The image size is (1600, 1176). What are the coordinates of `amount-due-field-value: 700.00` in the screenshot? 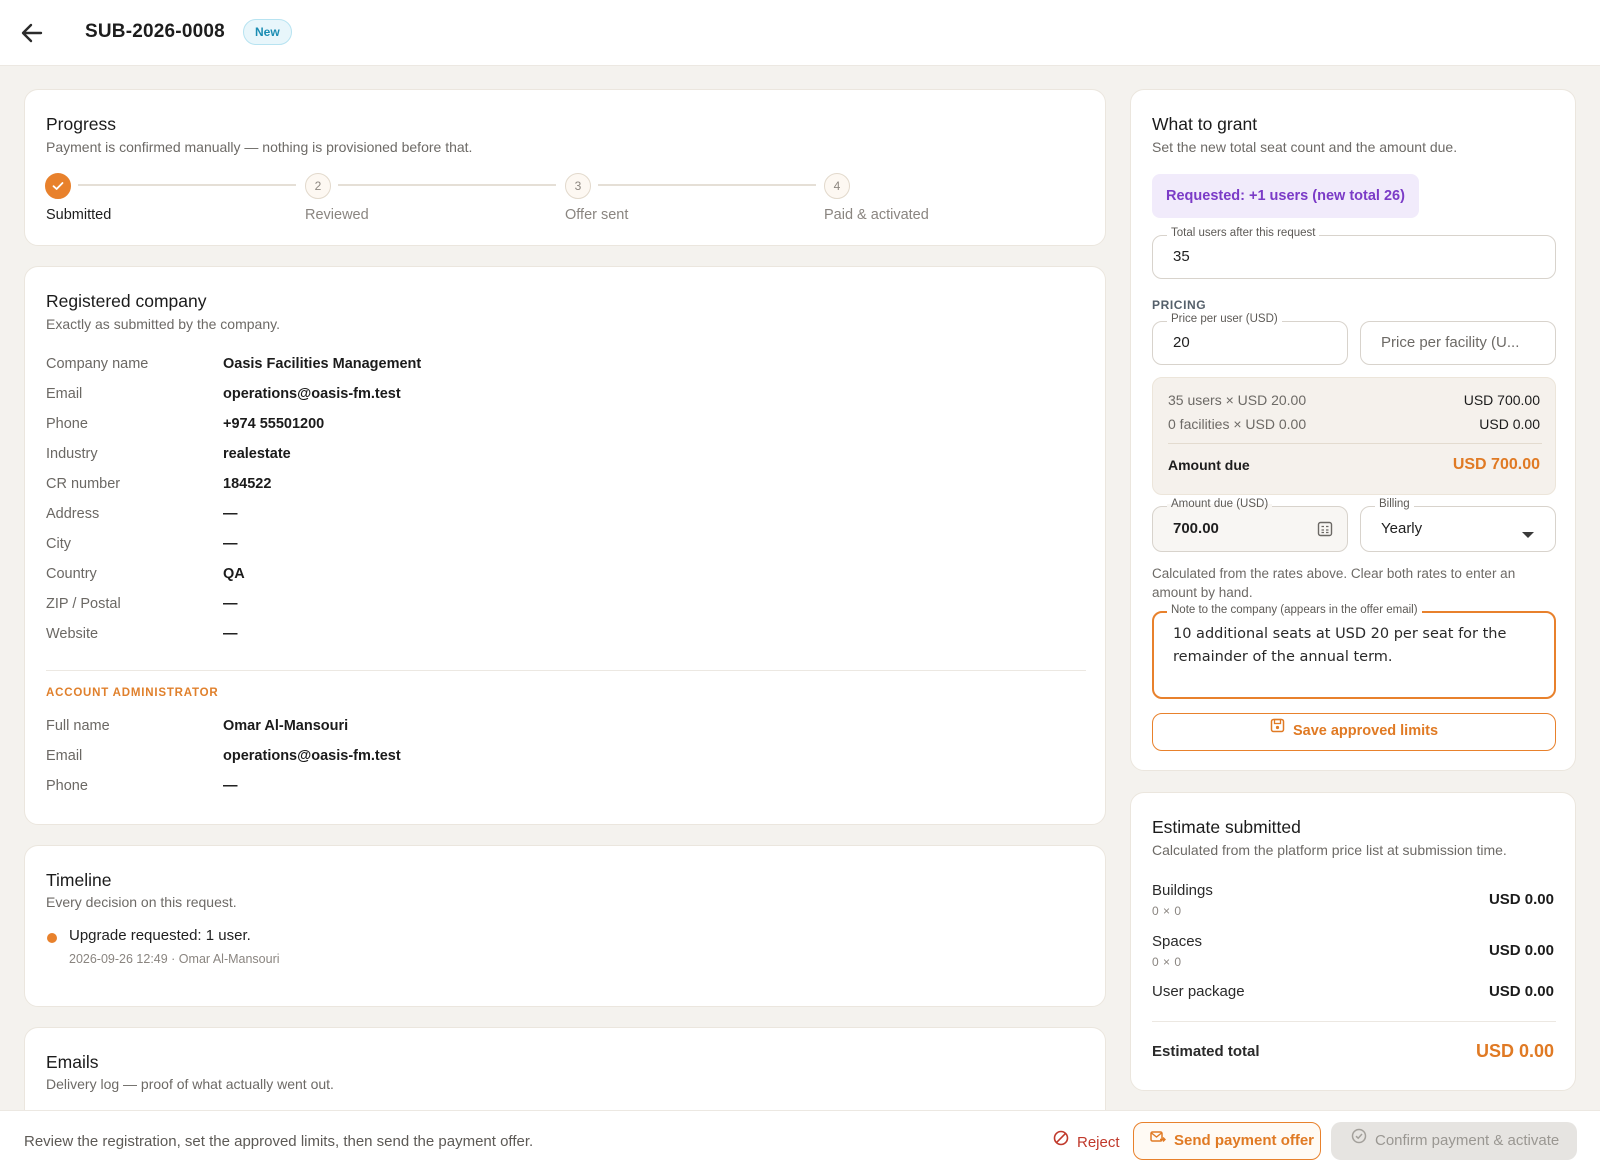 It's located at (1196, 528).